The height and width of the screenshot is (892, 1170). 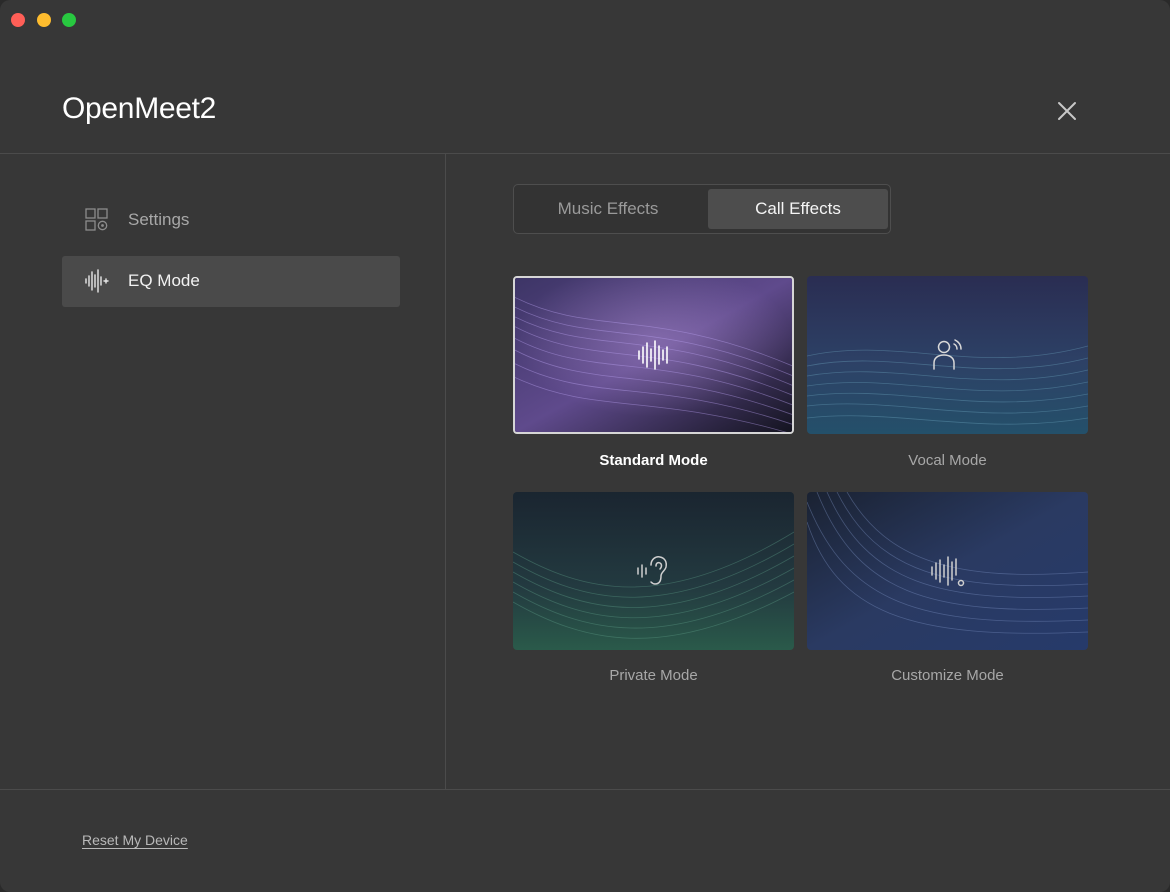 I want to click on mode-card-customize, so click(x=947, y=571).